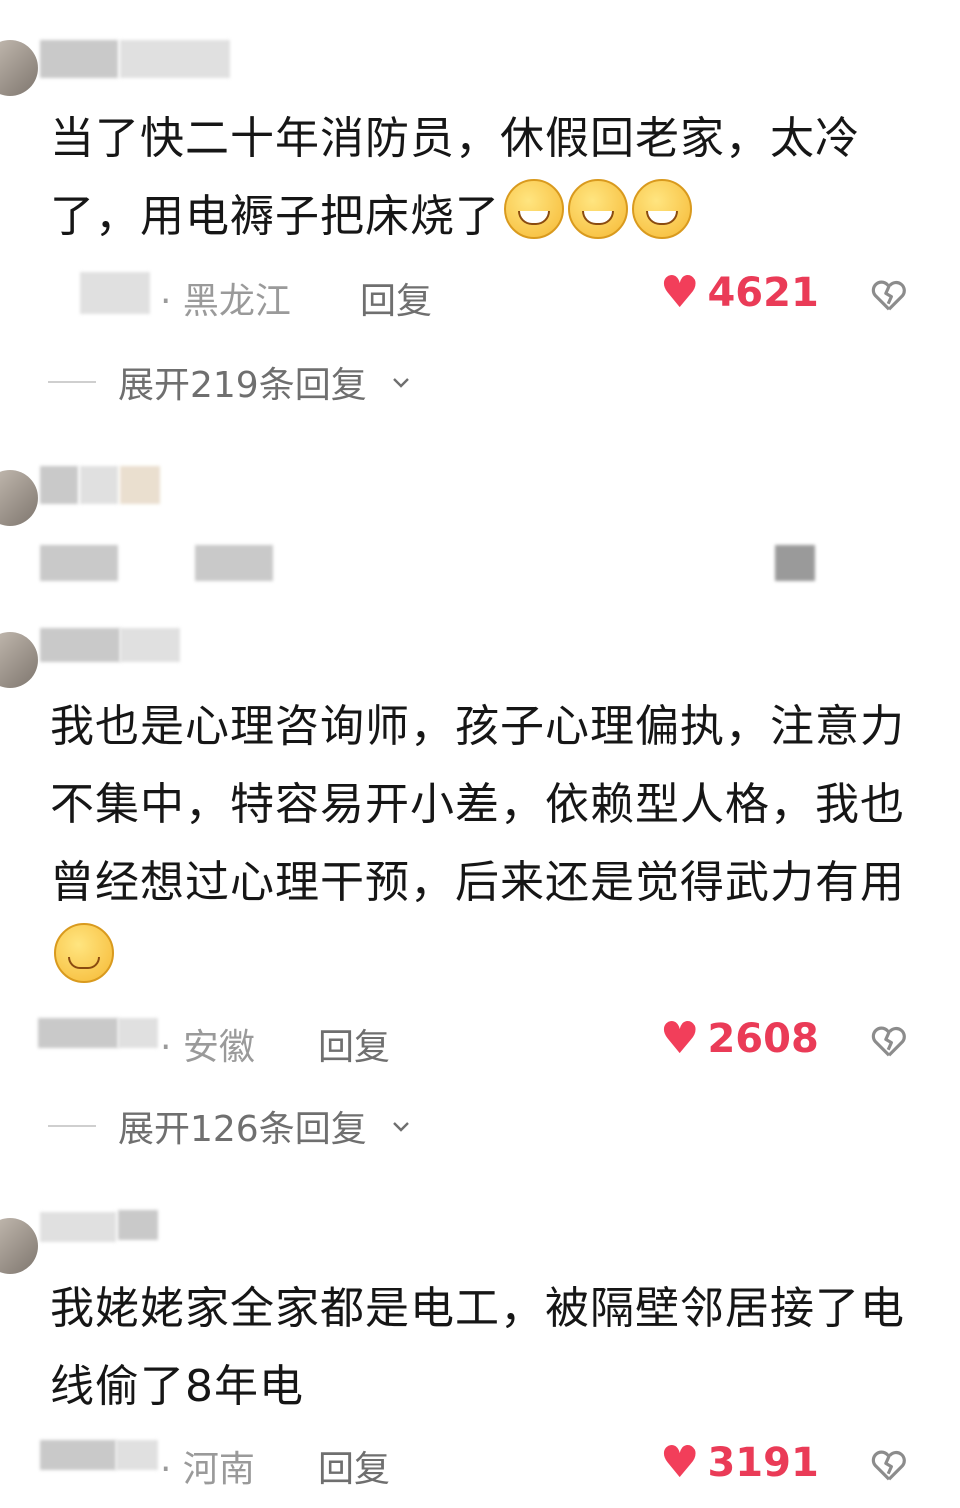 The width and height of the screenshot is (960, 1508). I want to click on expand-replies: 展开126条回复, so click(230, 1126).